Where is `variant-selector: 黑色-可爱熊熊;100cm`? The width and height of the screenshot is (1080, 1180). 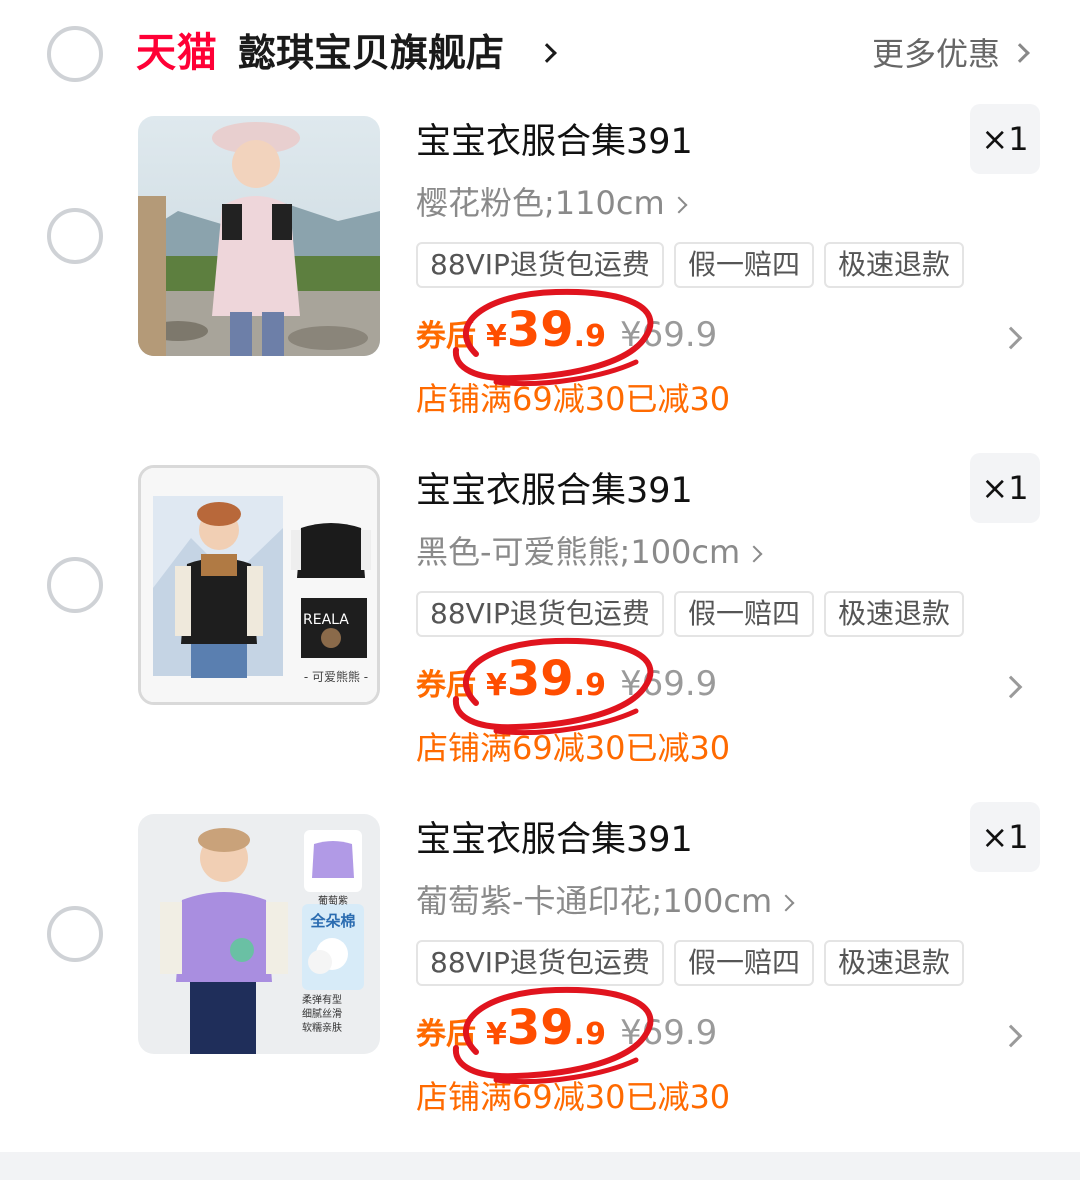 variant-selector: 黑色-可爱熊熊;100cm is located at coordinates (589, 552).